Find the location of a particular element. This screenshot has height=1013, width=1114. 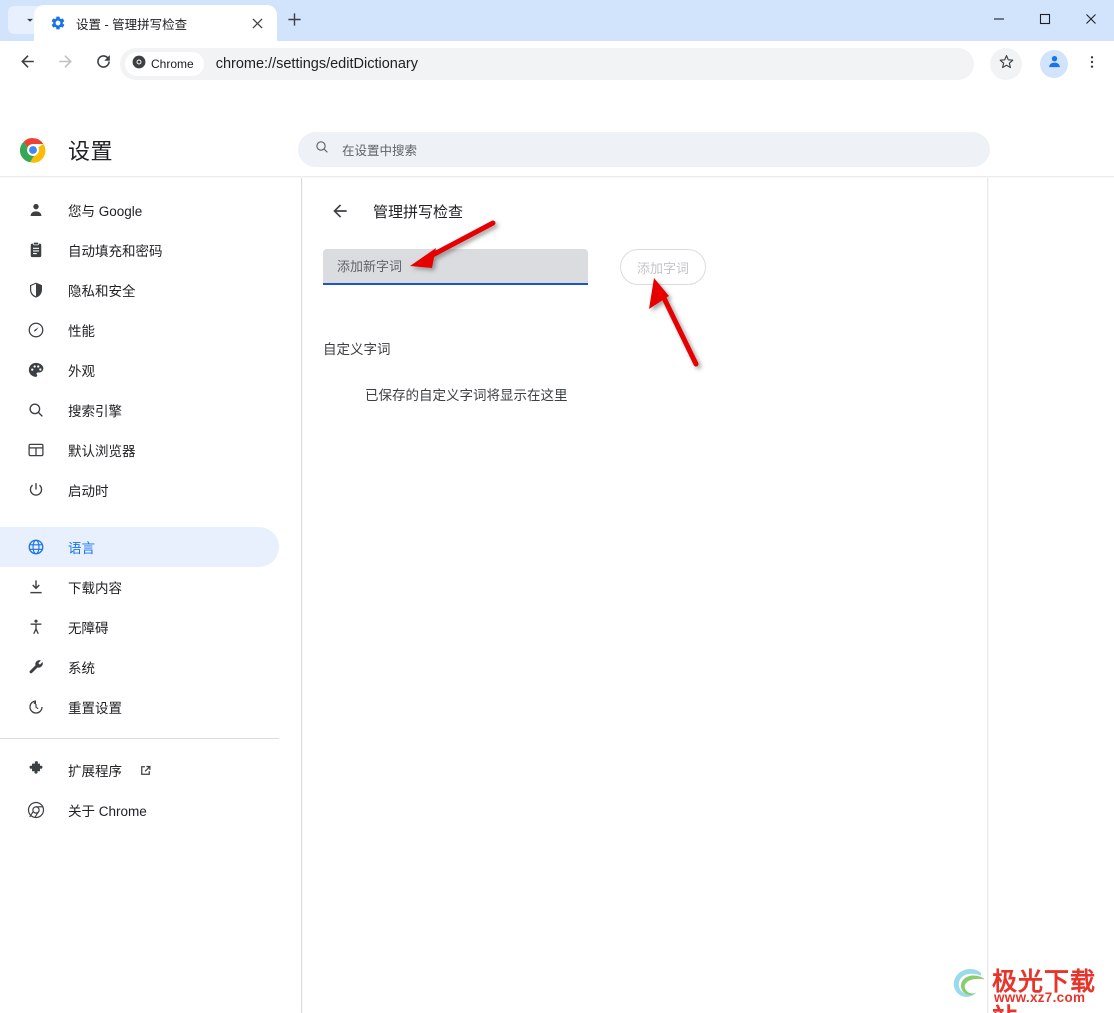

sidebar-item-performance: 性能 is located at coordinates (139, 330).